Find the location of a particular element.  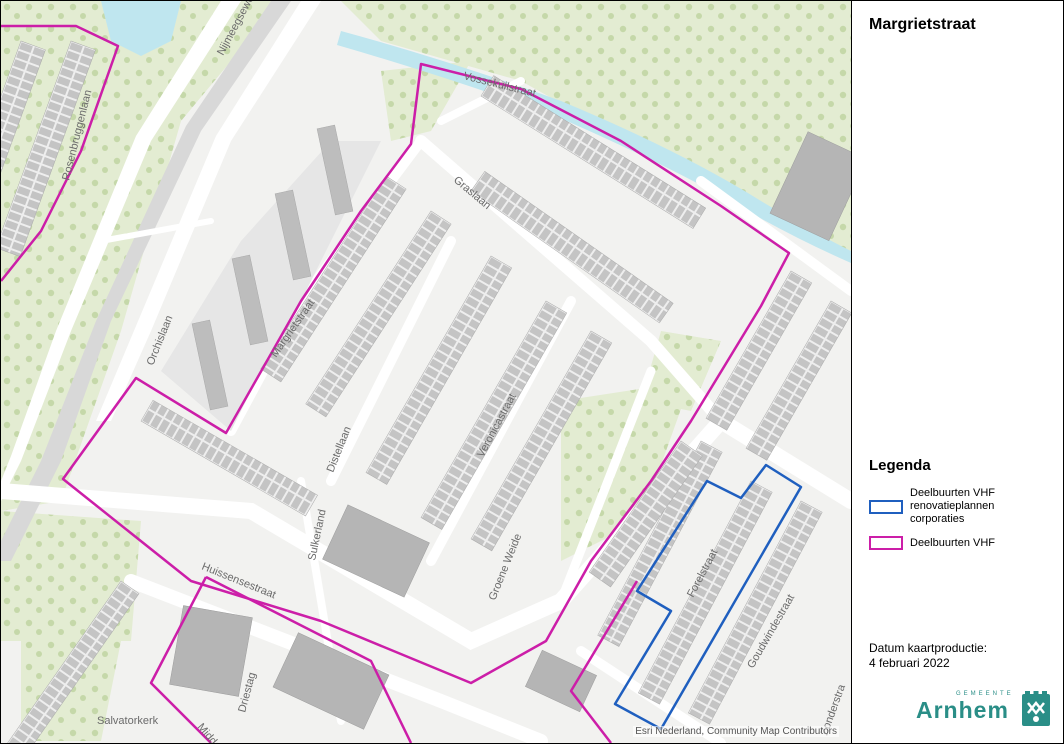

production-date: 4 februari 2022 is located at coordinates (909, 663).